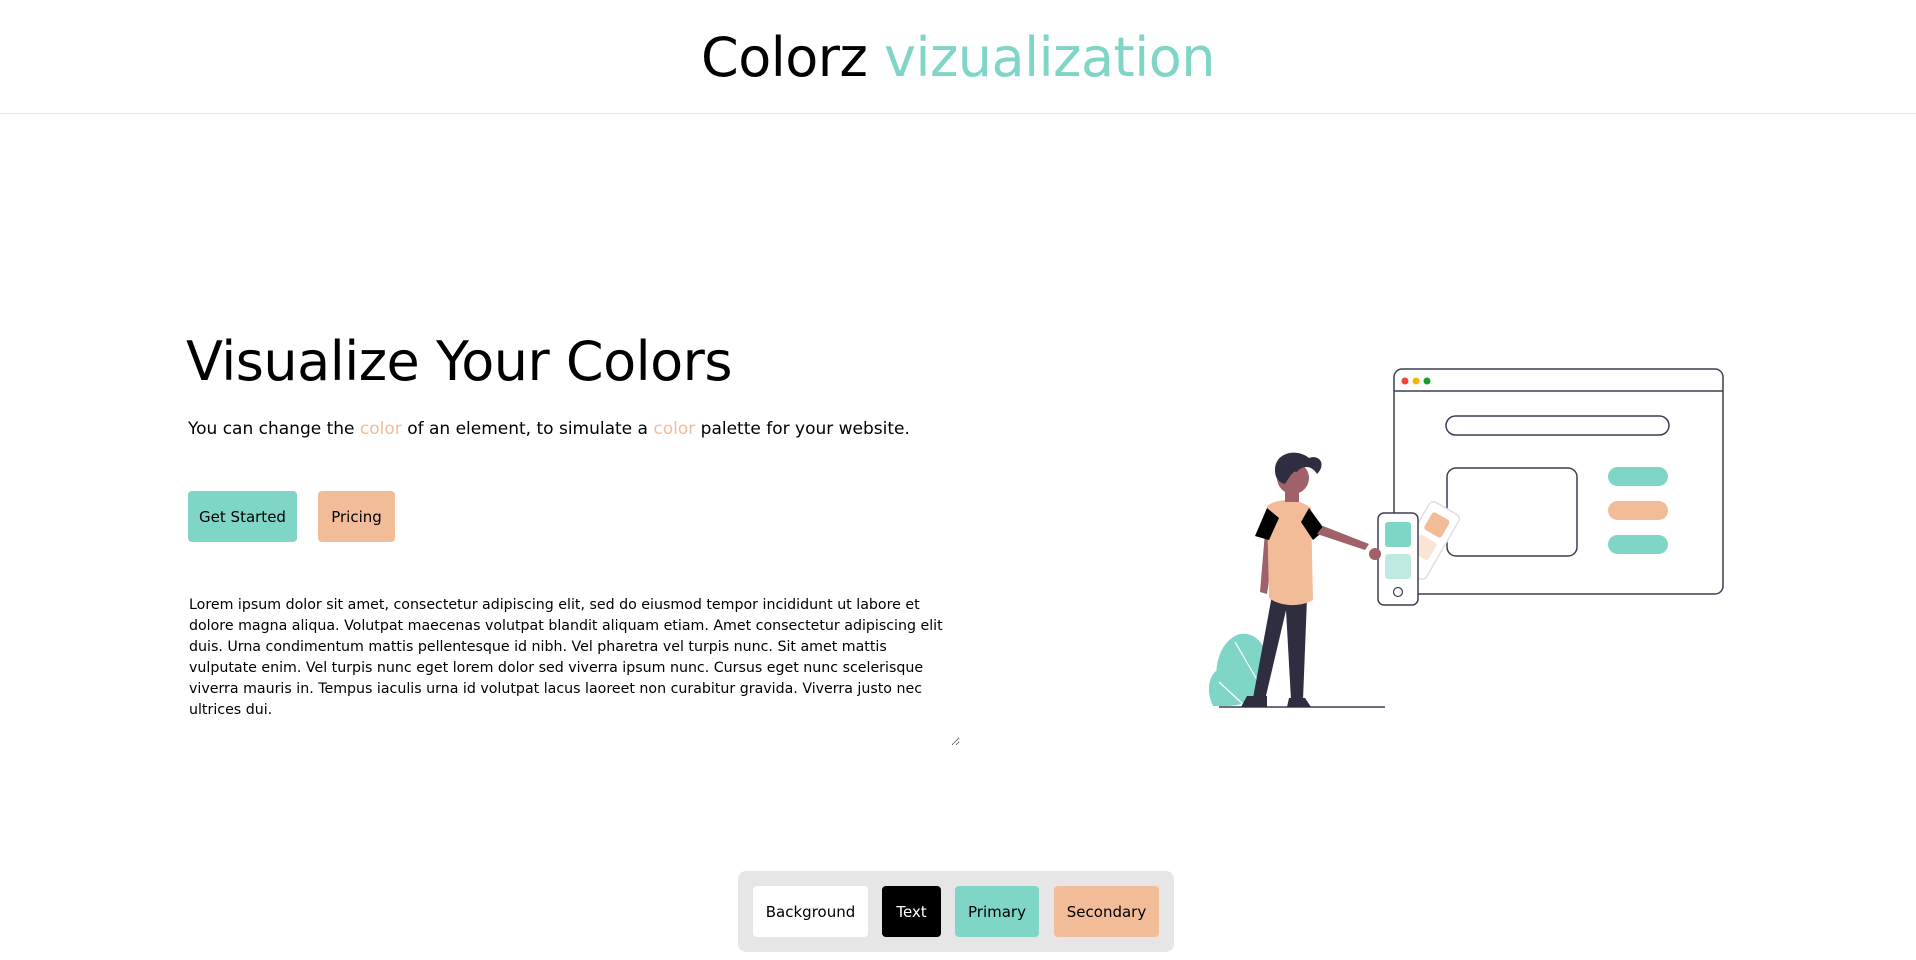  I want to click on brand-accent: vizualization, so click(1050, 57).